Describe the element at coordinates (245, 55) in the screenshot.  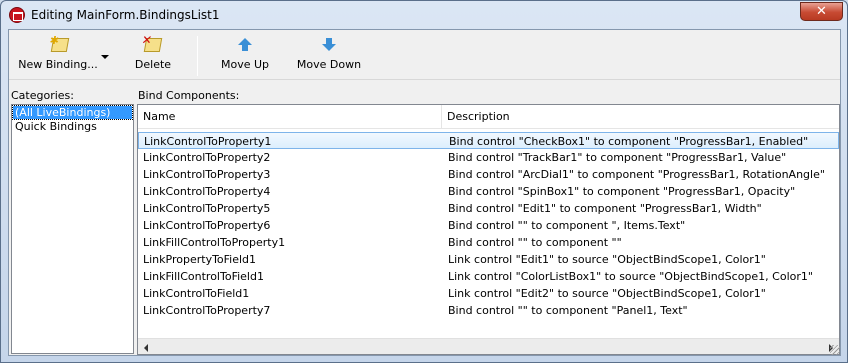
I see `move-up-button: Move Up` at that location.